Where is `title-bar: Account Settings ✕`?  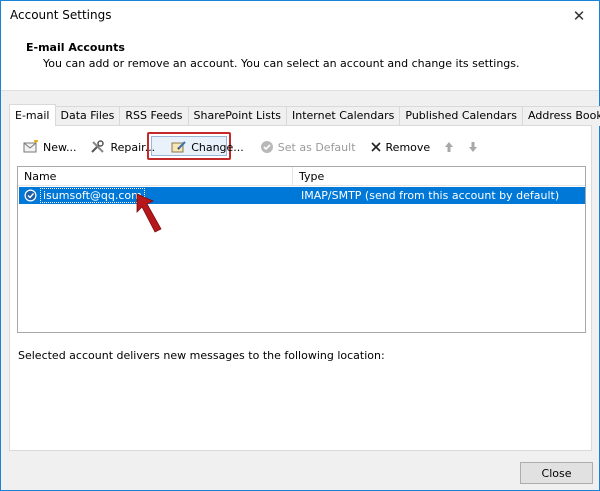
title-bar: Account Settings ✕ is located at coordinates (300, 16).